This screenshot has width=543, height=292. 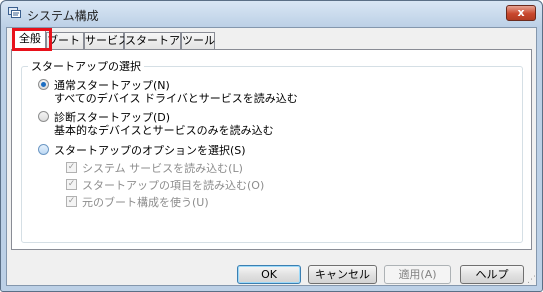 I want to click on use-original-boot-label: 元のブート構成を使う(U), so click(x=145, y=202).